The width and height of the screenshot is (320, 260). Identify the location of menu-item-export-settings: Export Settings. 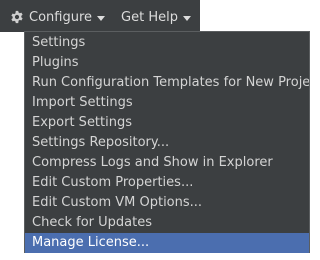
(167, 123).